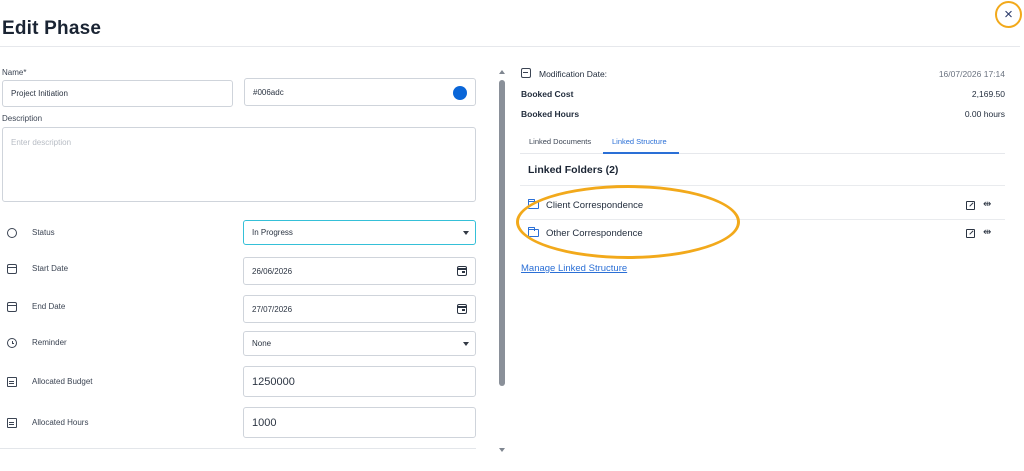 This screenshot has height=471, width=1024. What do you see at coordinates (984, 114) in the screenshot?
I see `booked-hours-value: 0.00 hours` at bounding box center [984, 114].